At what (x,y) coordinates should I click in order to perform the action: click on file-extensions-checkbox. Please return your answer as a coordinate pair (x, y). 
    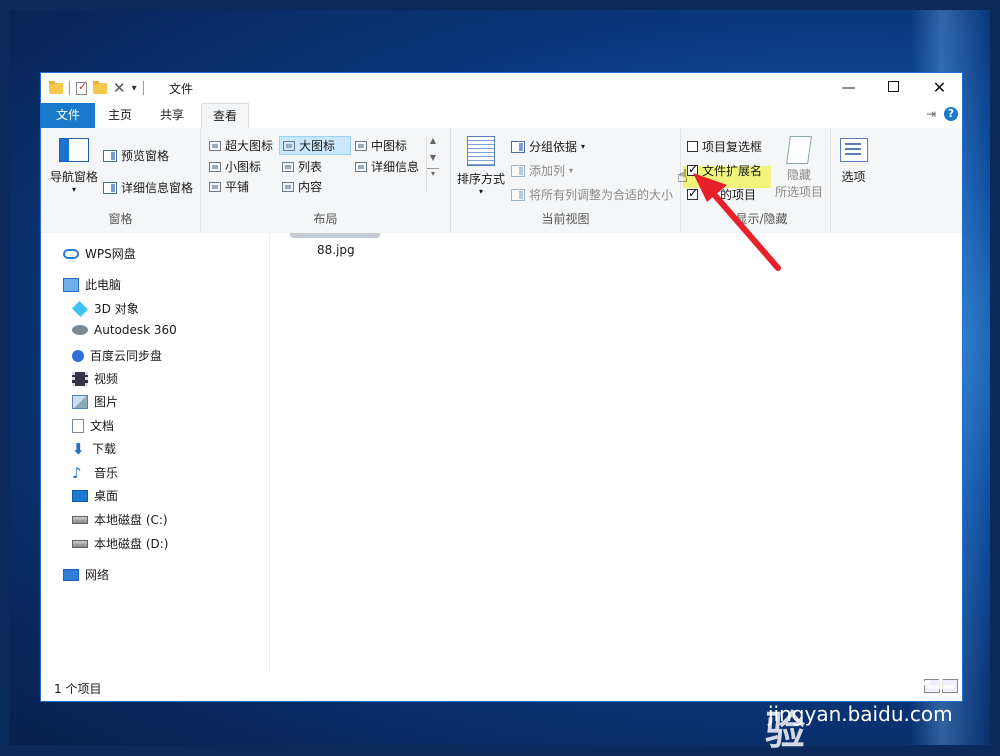
    Looking at the image, I should click on (692, 169).